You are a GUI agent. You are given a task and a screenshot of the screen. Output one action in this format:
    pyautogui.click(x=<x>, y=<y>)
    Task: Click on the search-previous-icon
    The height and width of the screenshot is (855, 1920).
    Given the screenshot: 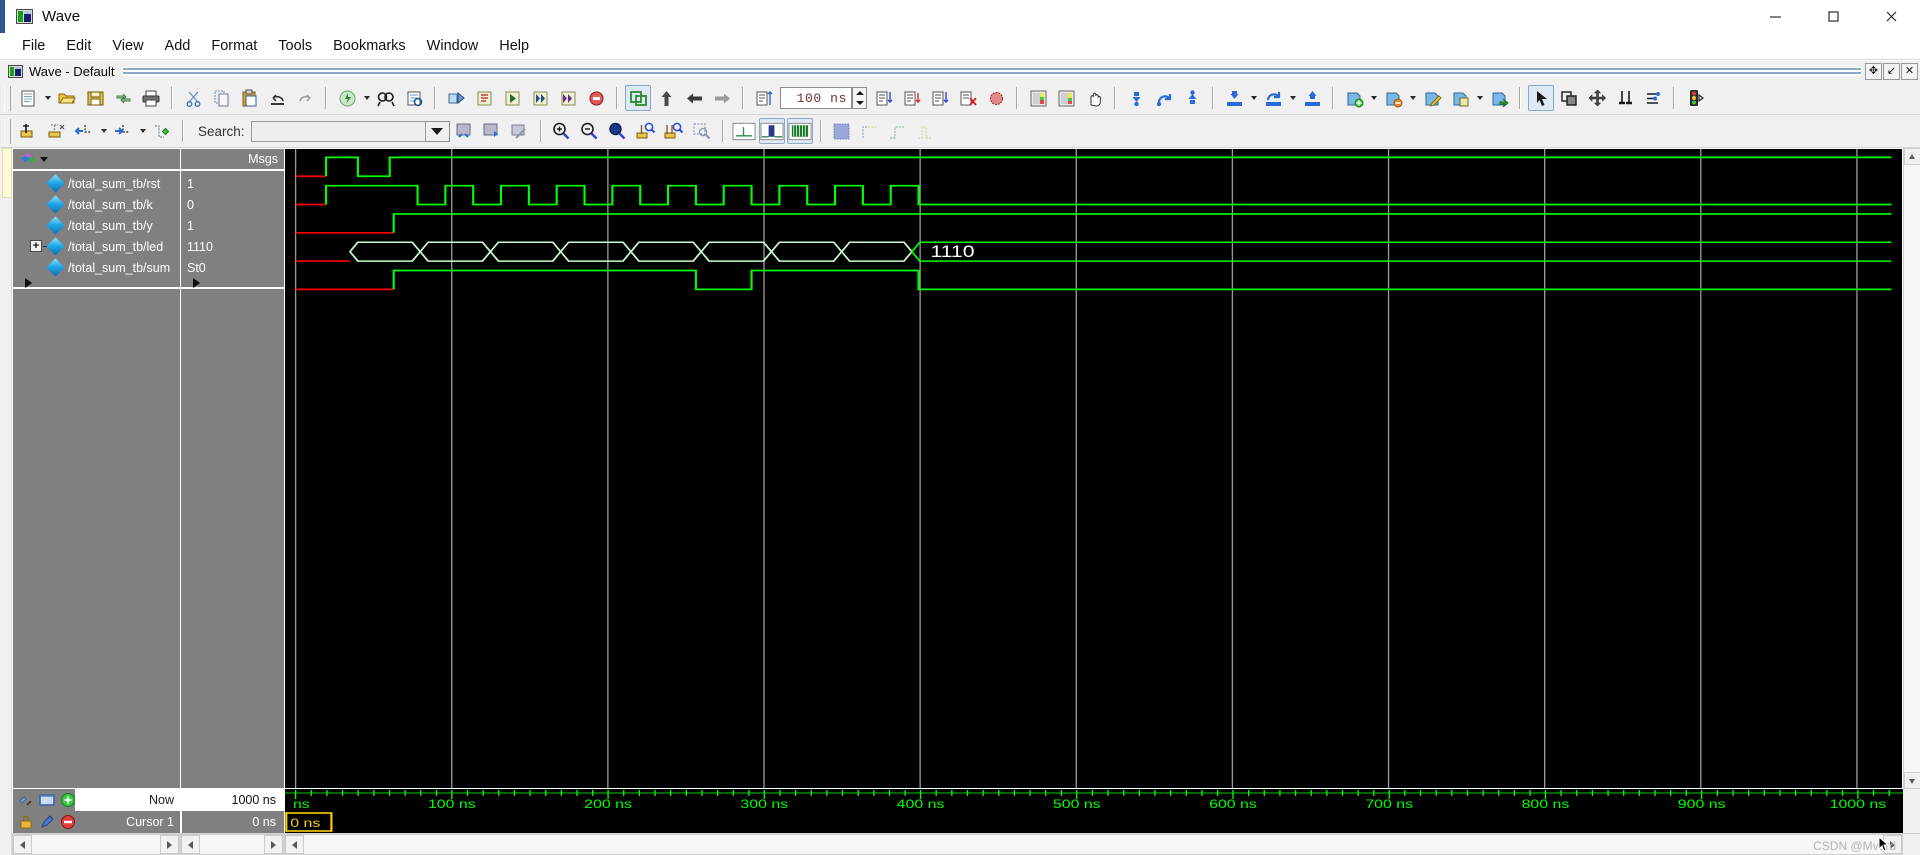 What is the action you would take?
    pyautogui.click(x=464, y=131)
    